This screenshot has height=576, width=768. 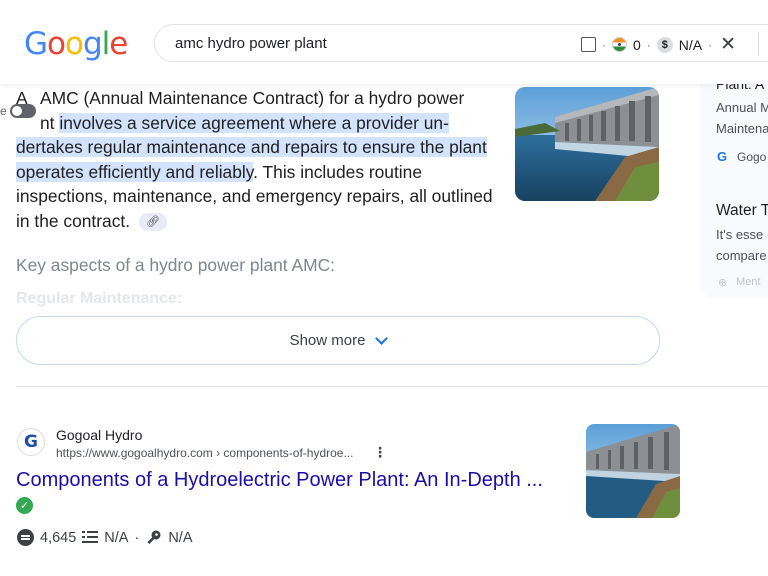 What do you see at coordinates (118, 44) in the screenshot?
I see `logo-letter: e` at bounding box center [118, 44].